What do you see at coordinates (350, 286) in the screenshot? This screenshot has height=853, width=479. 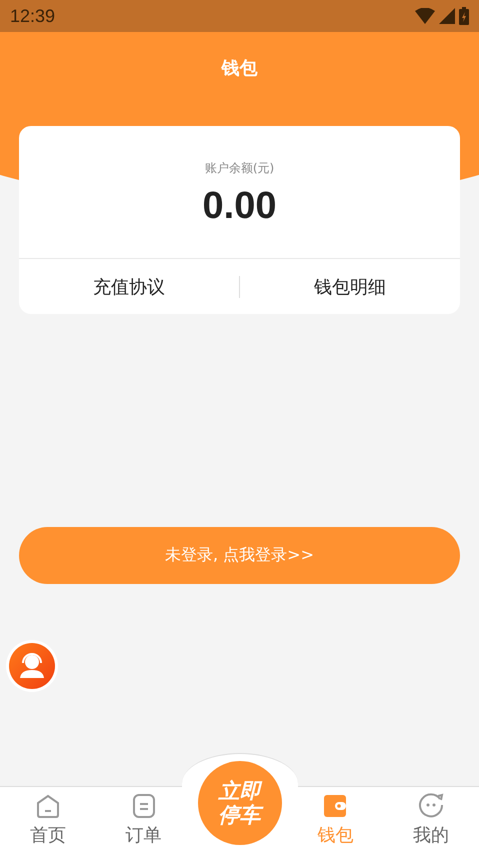 I see `wallet-details-link: 钱包明细` at bounding box center [350, 286].